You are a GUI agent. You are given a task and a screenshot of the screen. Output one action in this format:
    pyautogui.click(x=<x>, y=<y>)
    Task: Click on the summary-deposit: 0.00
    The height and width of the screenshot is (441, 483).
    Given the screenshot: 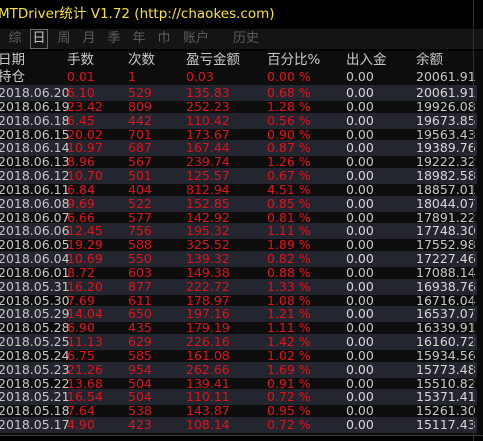 What is the action you would take?
    pyautogui.click(x=360, y=76)
    